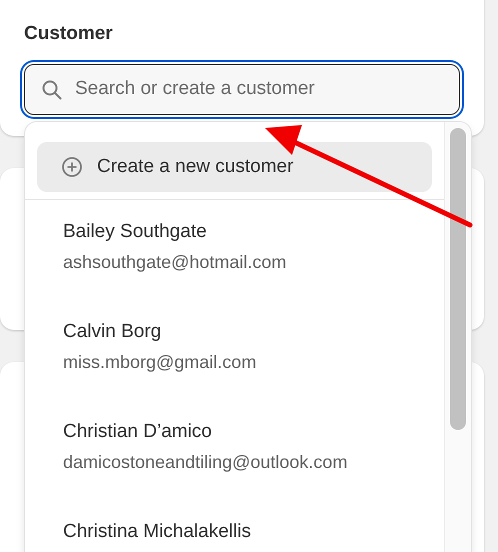 Image resolution: width=498 pixels, height=552 pixels. I want to click on customer-email: miss.mborg@gmail.com, so click(160, 362).